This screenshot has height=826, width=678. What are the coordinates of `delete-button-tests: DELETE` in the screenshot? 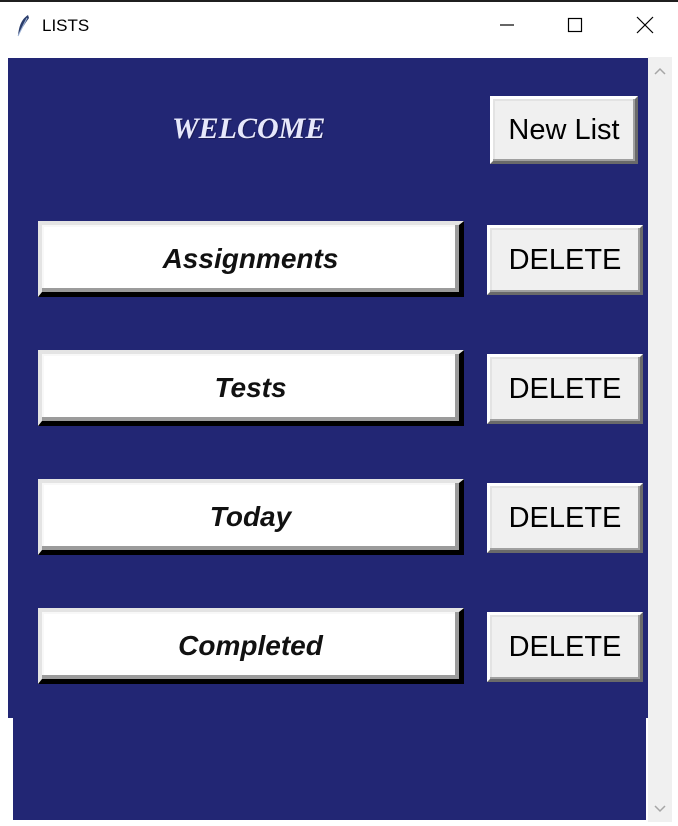 It's located at (565, 389).